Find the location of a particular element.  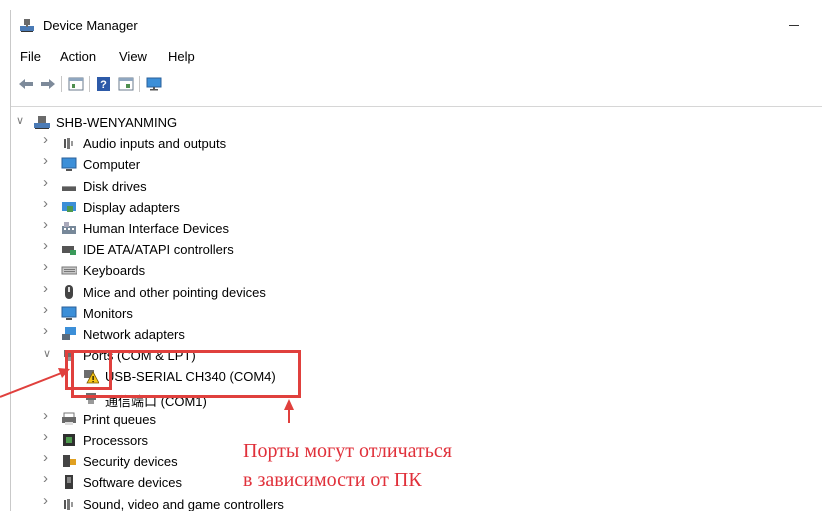

note-arrow-head is located at coordinates (289, 404).